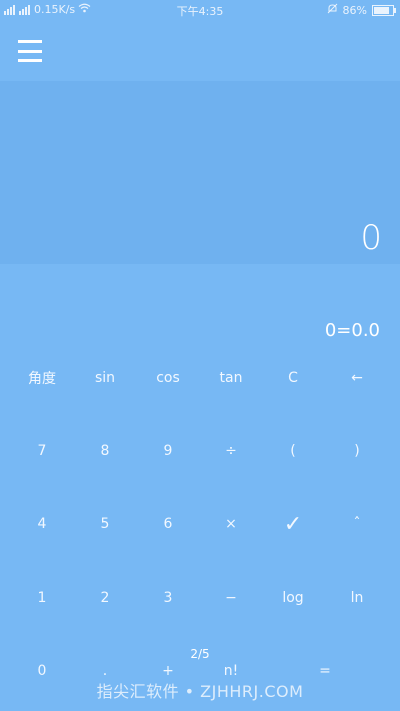 The image size is (400, 711). I want to click on key-cos: cos, so click(168, 378).